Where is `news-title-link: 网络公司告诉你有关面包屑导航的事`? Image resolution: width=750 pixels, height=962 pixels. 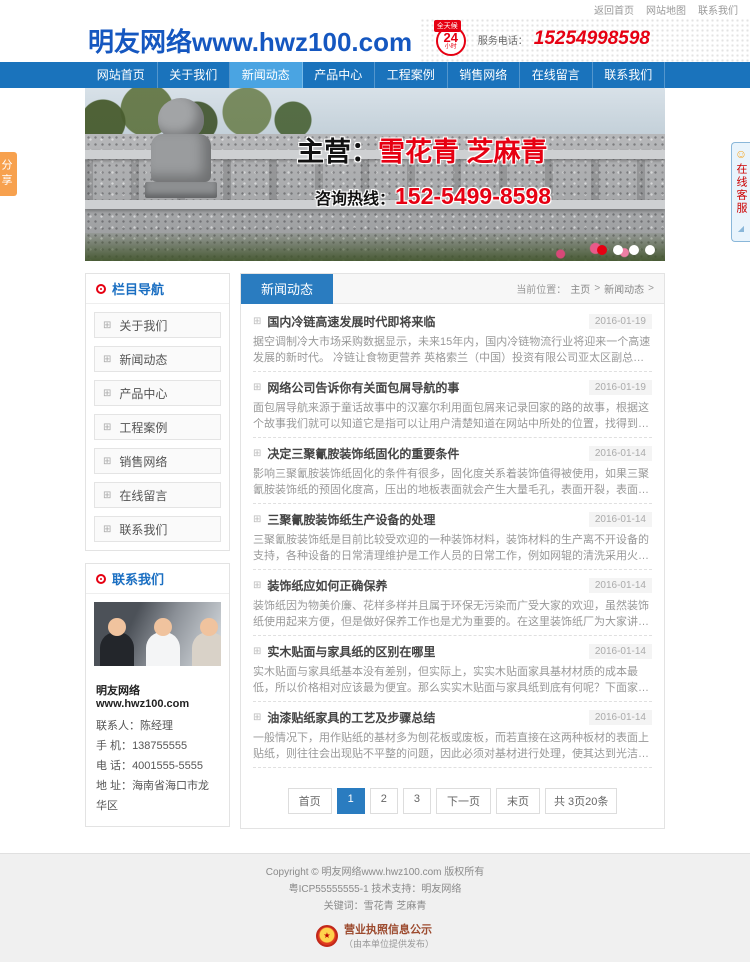
news-title-link: 网络公司告诉你有关面包屑导航的事 is located at coordinates (424, 387).